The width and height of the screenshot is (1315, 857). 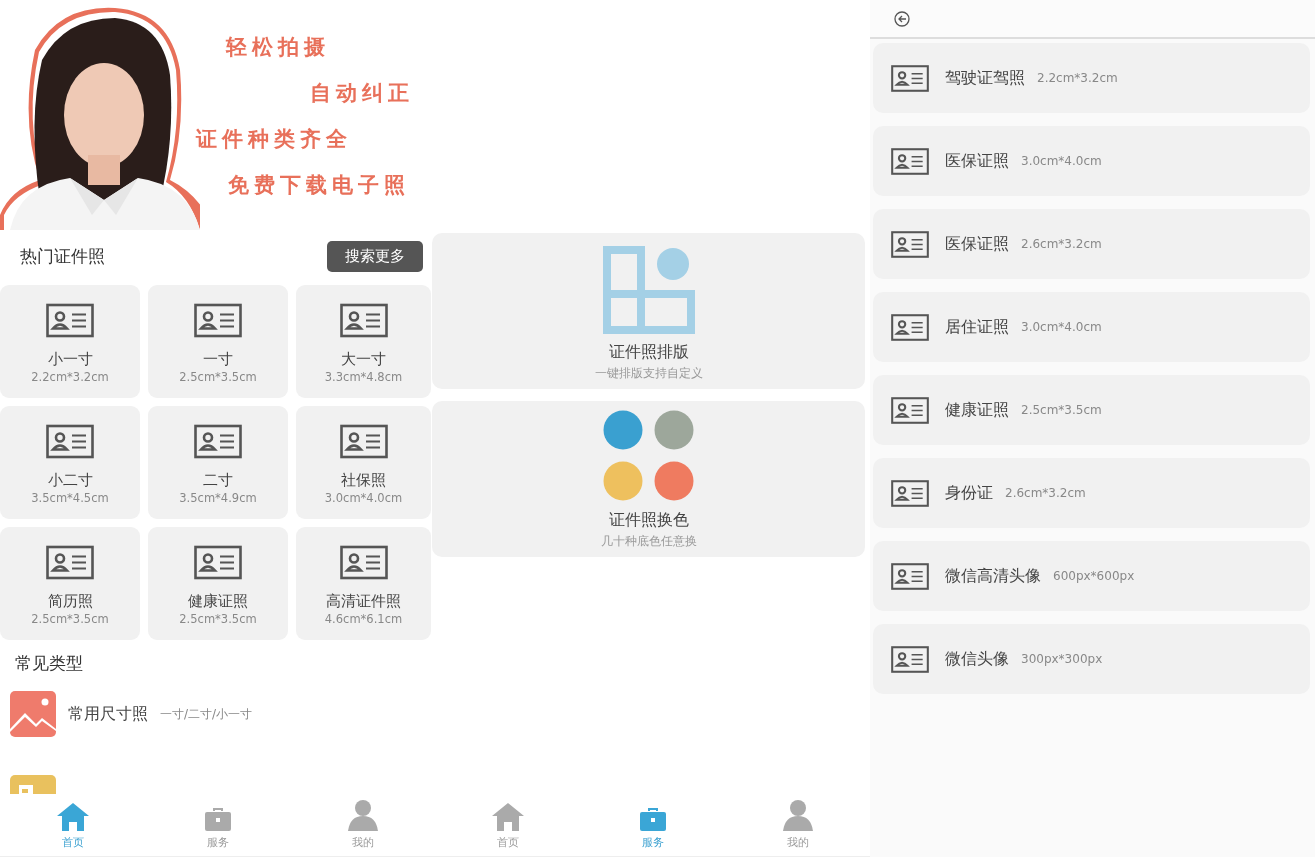 What do you see at coordinates (969, 493) in the screenshot?
I see `size-name: 身份证` at bounding box center [969, 493].